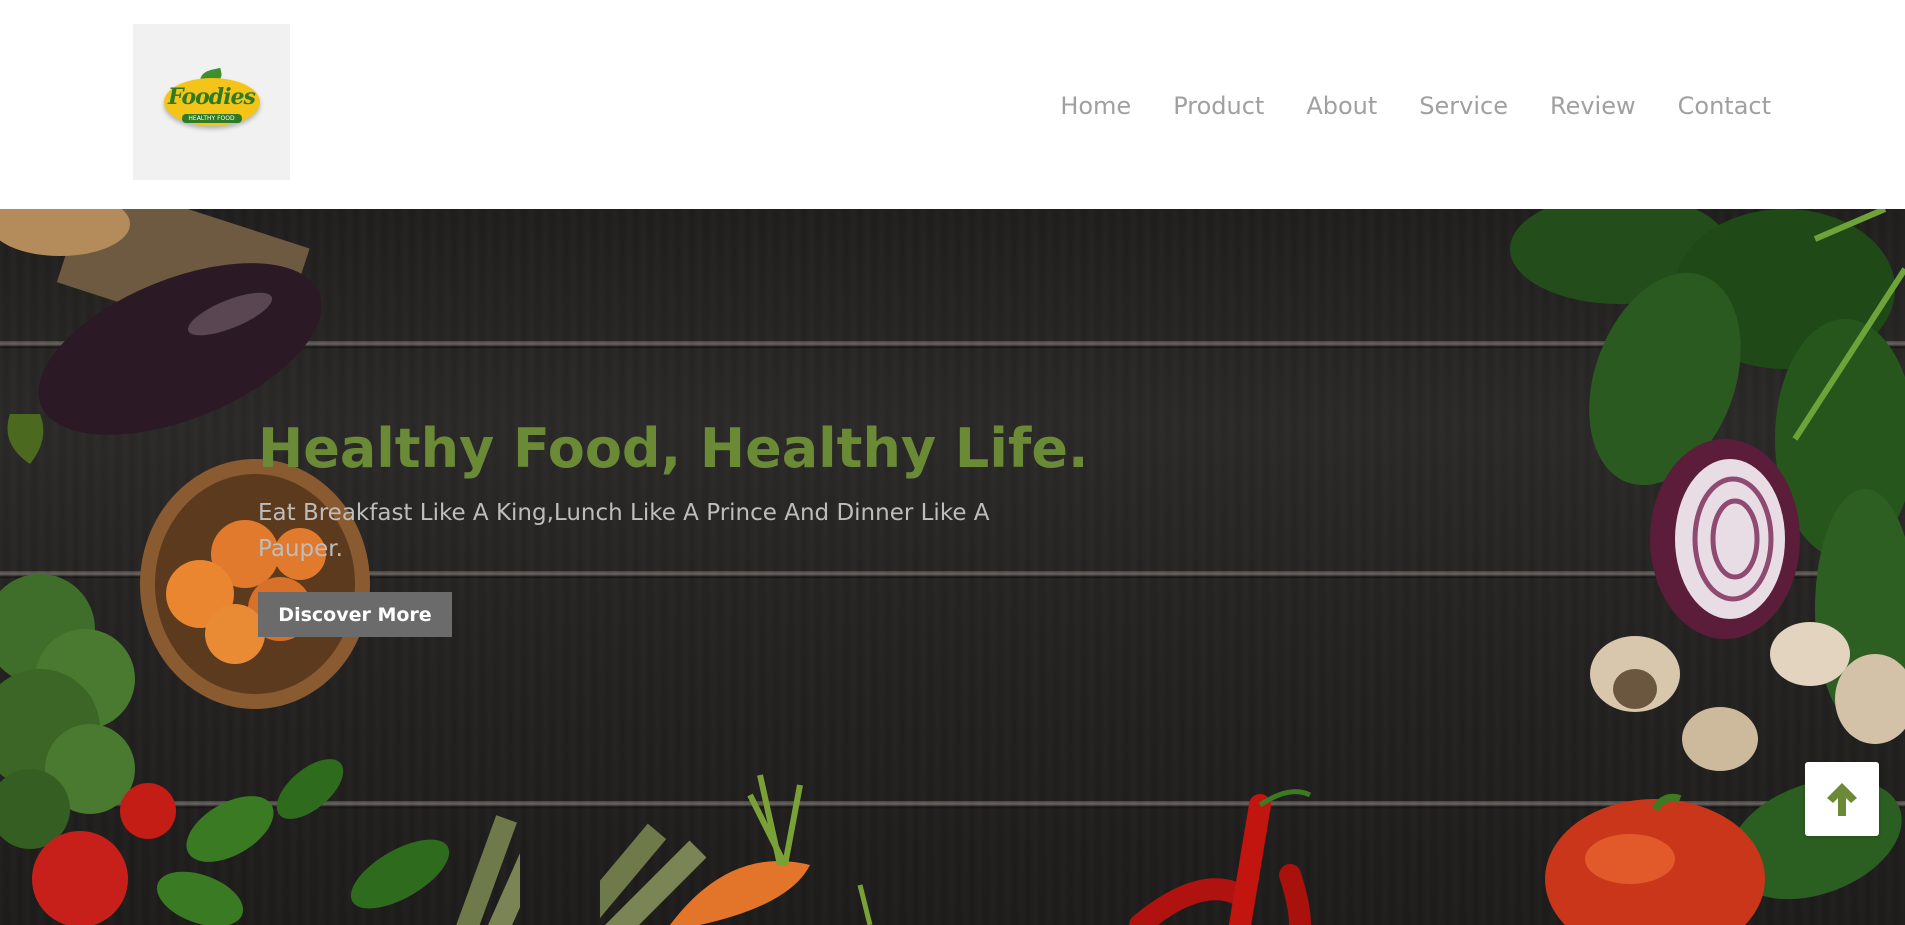  Describe the element at coordinates (355, 614) in the screenshot. I see `discover-more-button: Discover More` at that location.